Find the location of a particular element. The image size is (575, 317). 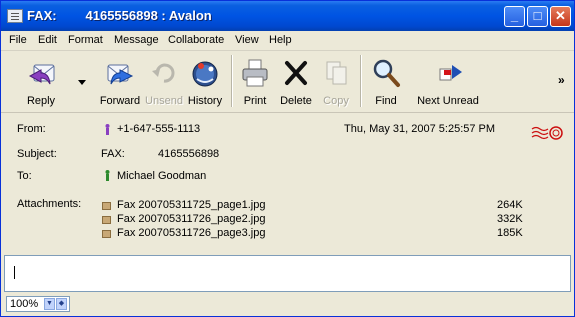

reply-button: Reply is located at coordinates (41, 82).